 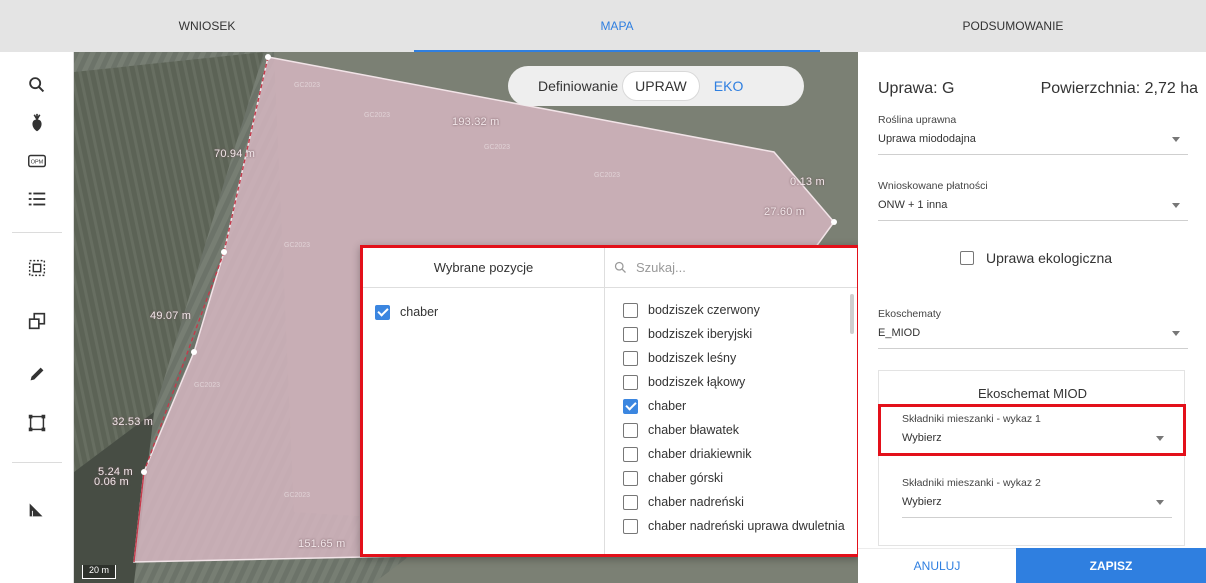 What do you see at coordinates (207, 26) in the screenshot?
I see `tab-wniosek: WNIOSEK` at bounding box center [207, 26].